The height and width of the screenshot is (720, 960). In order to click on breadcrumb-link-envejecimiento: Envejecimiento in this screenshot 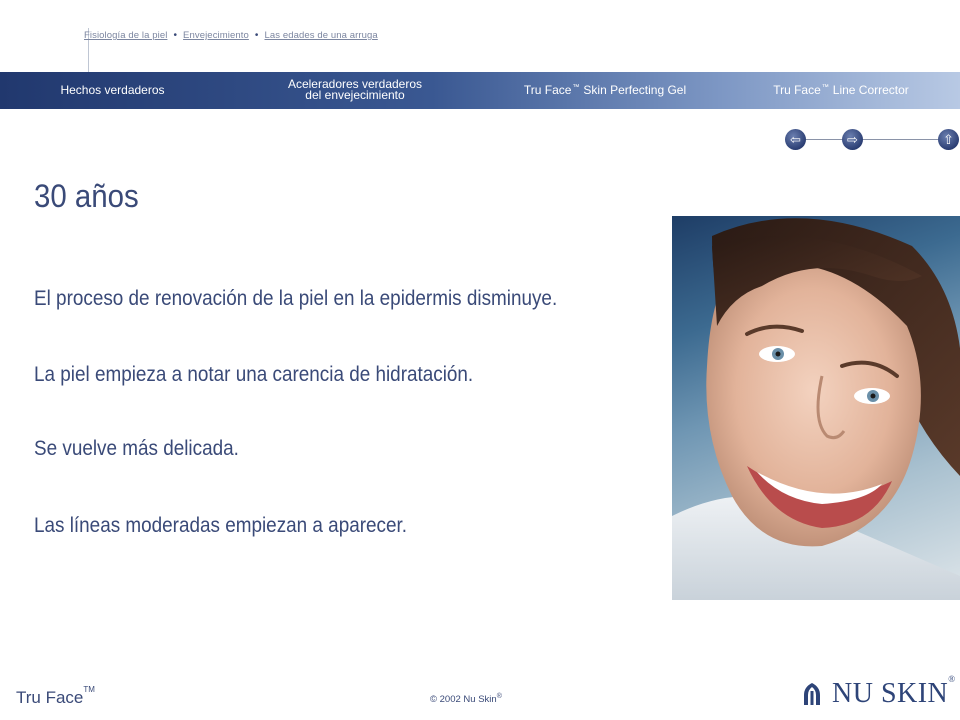, I will do `click(216, 35)`.